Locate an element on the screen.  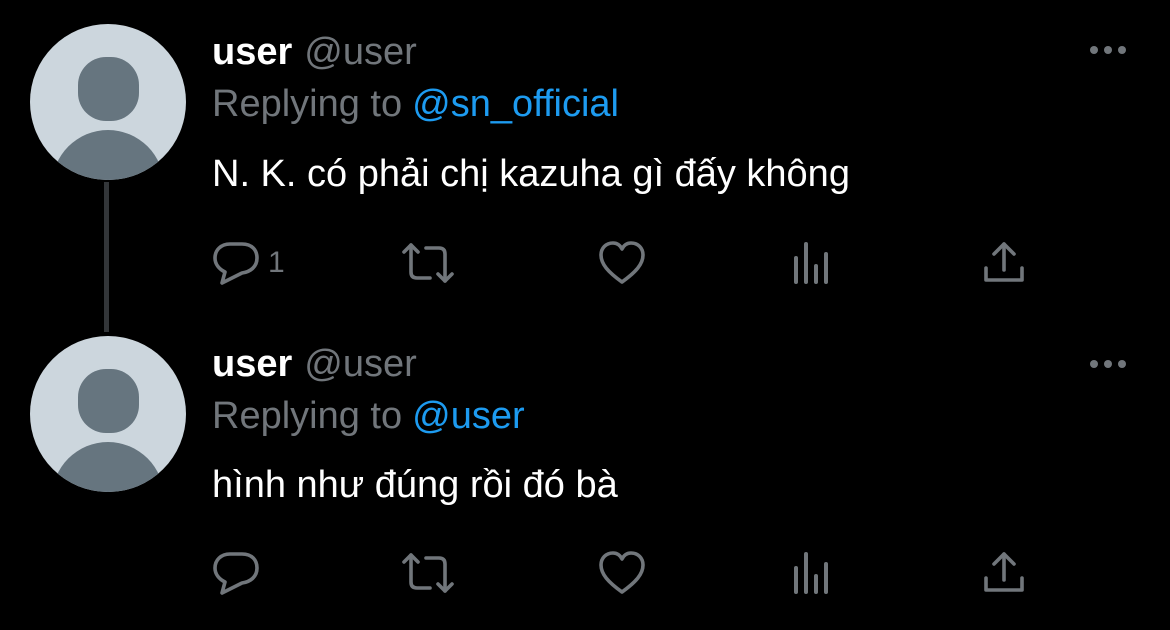
tweet-text: hình như đúng rồi đó bà is located at coordinates (415, 485).